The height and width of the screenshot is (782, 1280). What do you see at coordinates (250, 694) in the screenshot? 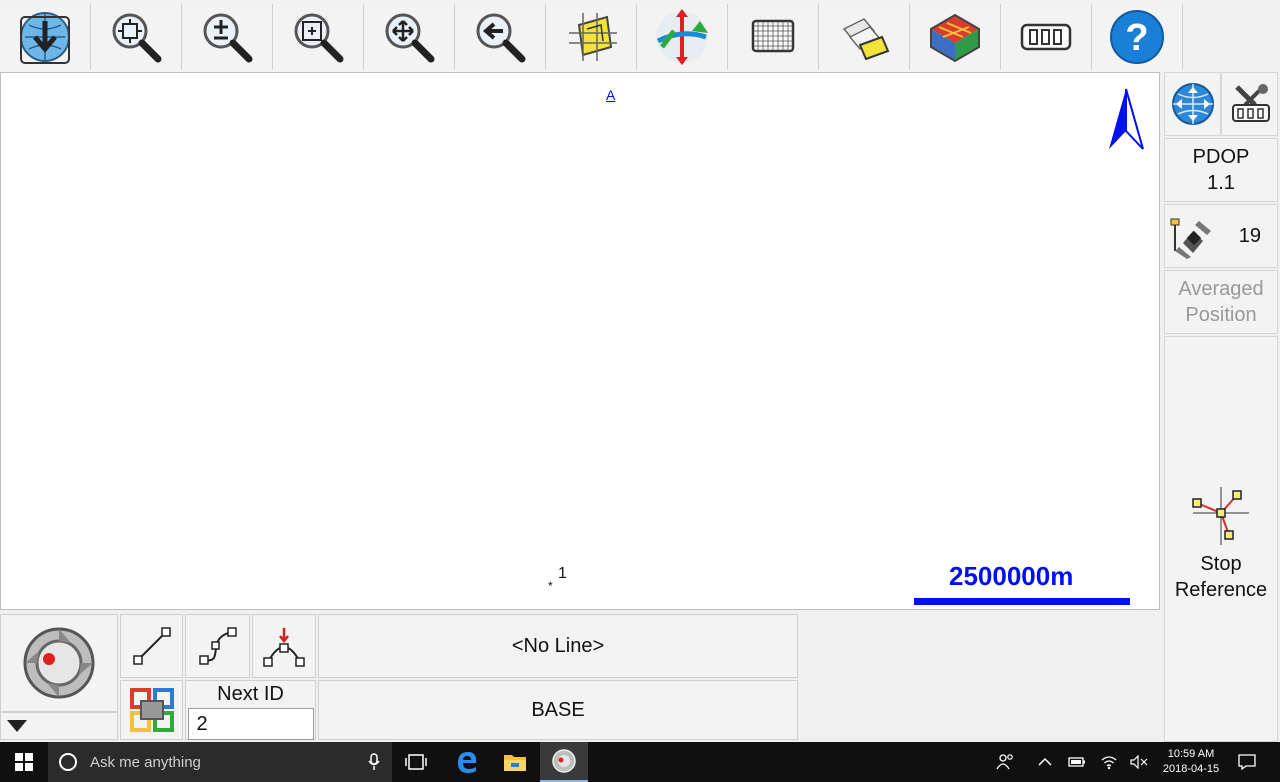
I see `next-id-label: Next ID` at bounding box center [250, 694].